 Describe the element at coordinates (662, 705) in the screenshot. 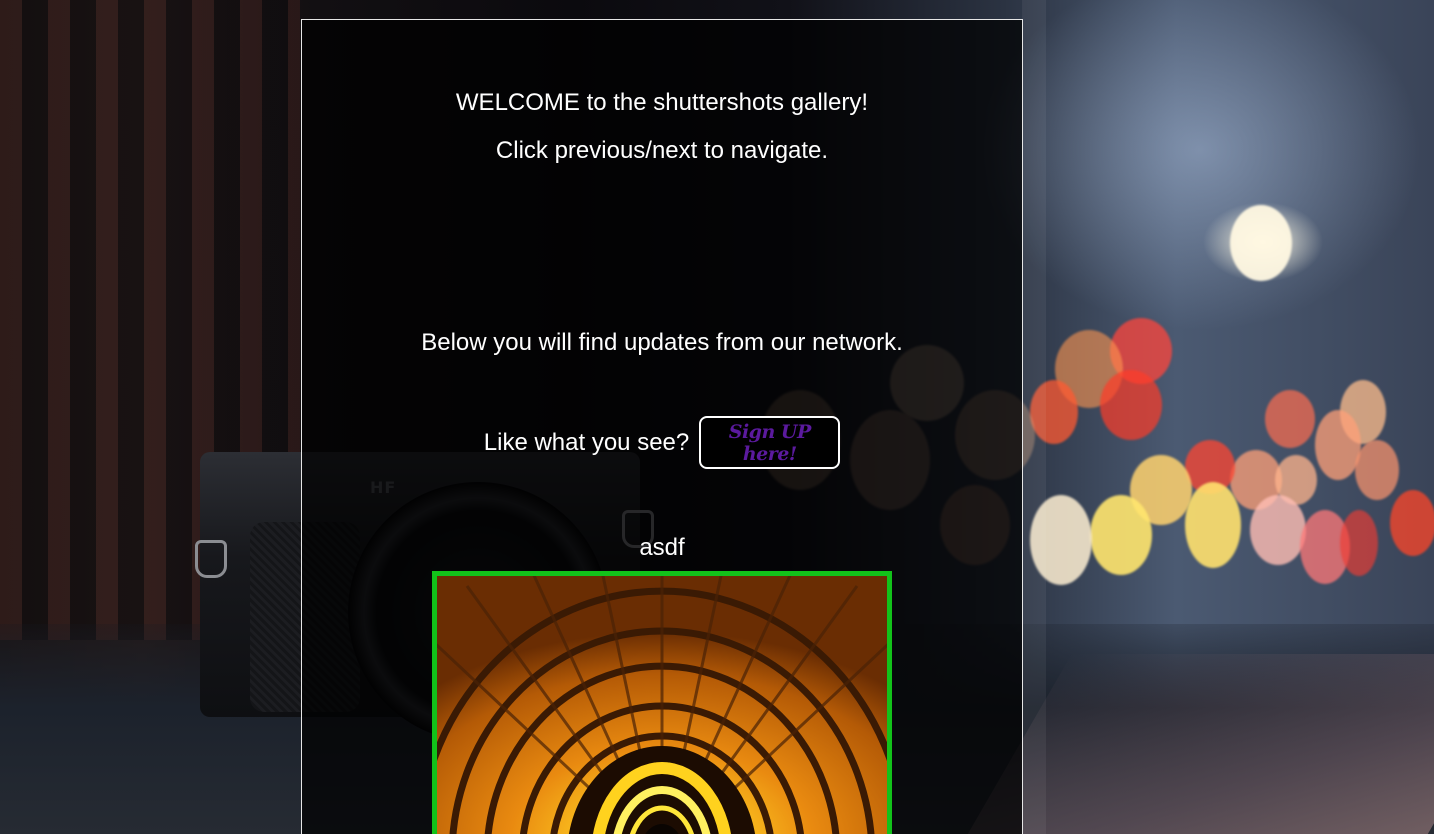

I see `tunnel-photo` at that location.